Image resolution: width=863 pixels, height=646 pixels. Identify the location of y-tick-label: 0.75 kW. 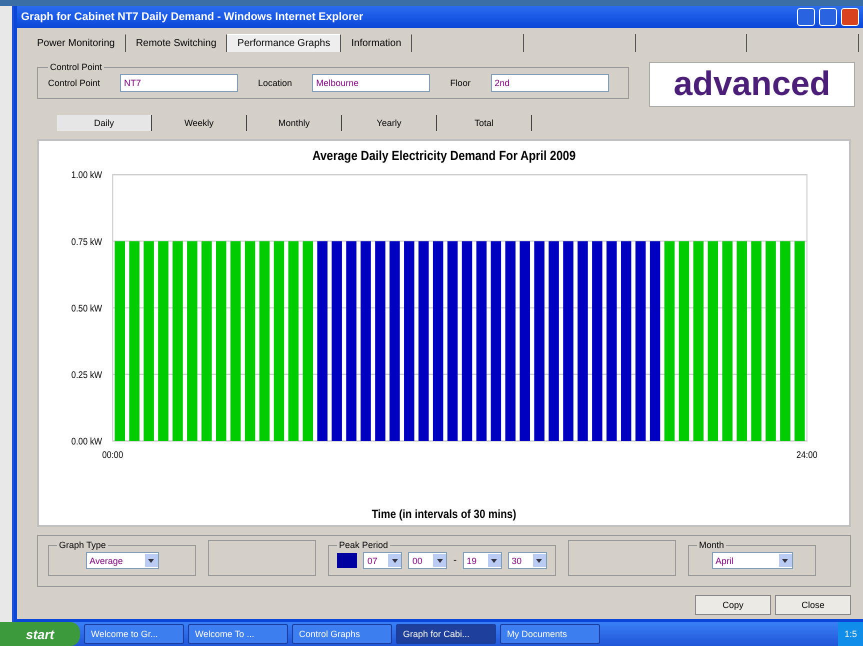
(86, 241).